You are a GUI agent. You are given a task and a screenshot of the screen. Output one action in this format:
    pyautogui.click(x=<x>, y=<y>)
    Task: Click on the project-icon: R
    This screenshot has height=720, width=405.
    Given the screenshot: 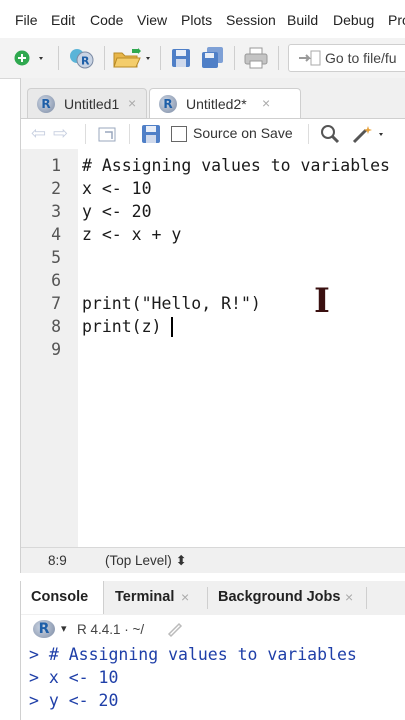 What is the action you would take?
    pyautogui.click(x=82, y=59)
    